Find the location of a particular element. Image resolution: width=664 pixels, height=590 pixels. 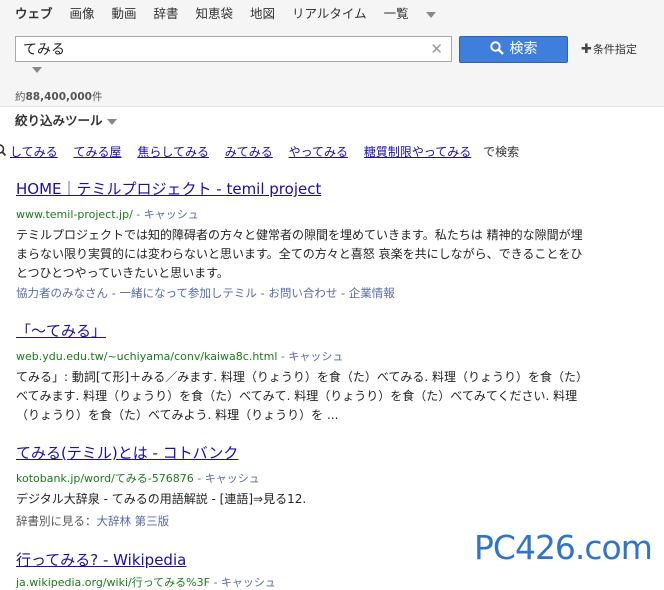

conditions-label: 条件指定 is located at coordinates (614, 49).